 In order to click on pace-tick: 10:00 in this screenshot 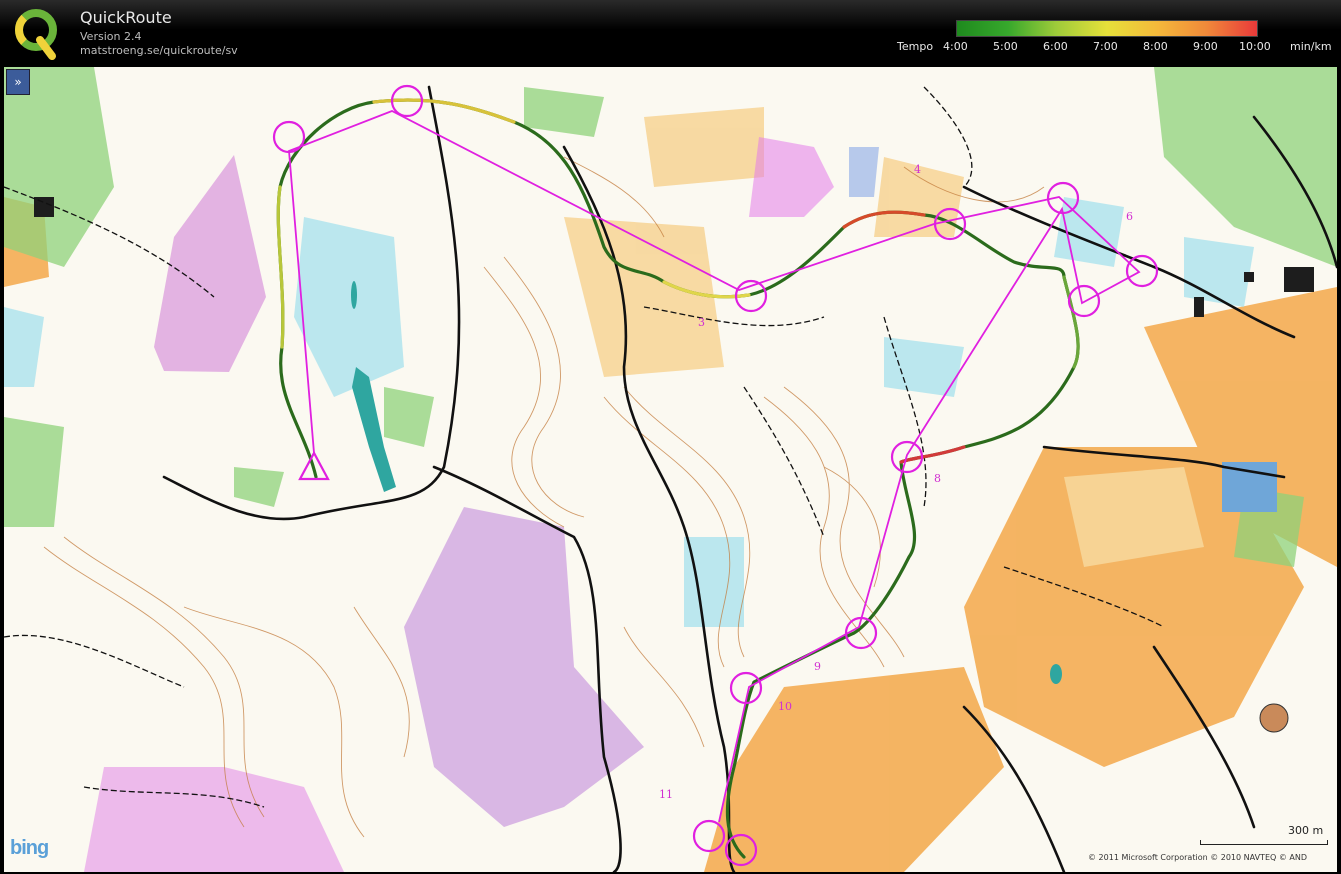, I will do `click(1255, 46)`.